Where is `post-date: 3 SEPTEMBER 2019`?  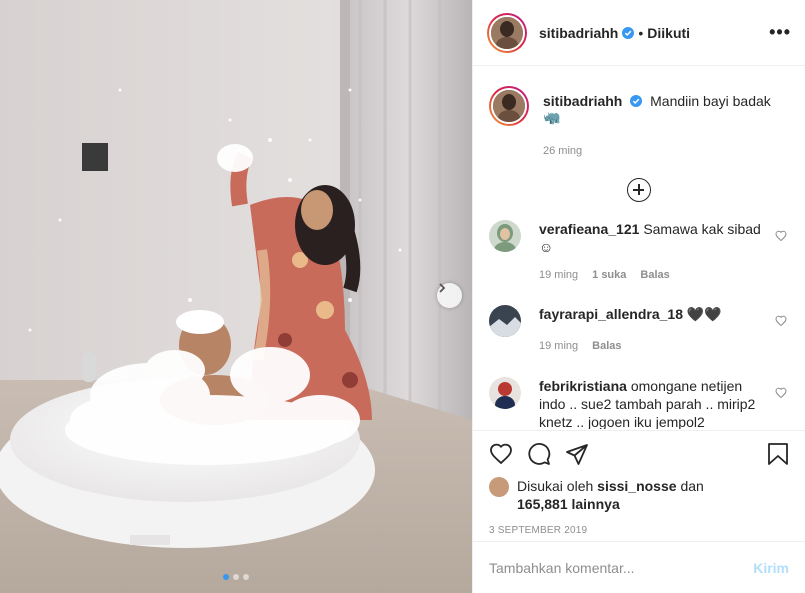 post-date: 3 SEPTEMBER 2019 is located at coordinates (639, 530).